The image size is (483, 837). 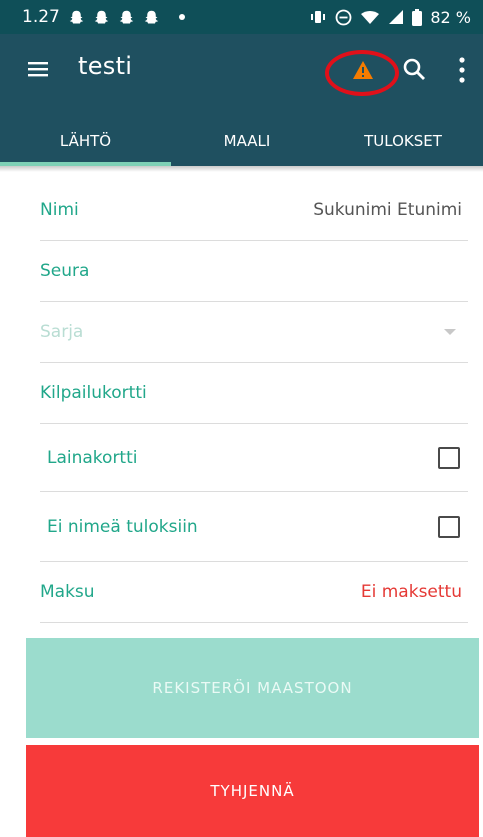 I want to click on register-button: REKISTERÖI MAASTOON, so click(x=252, y=688).